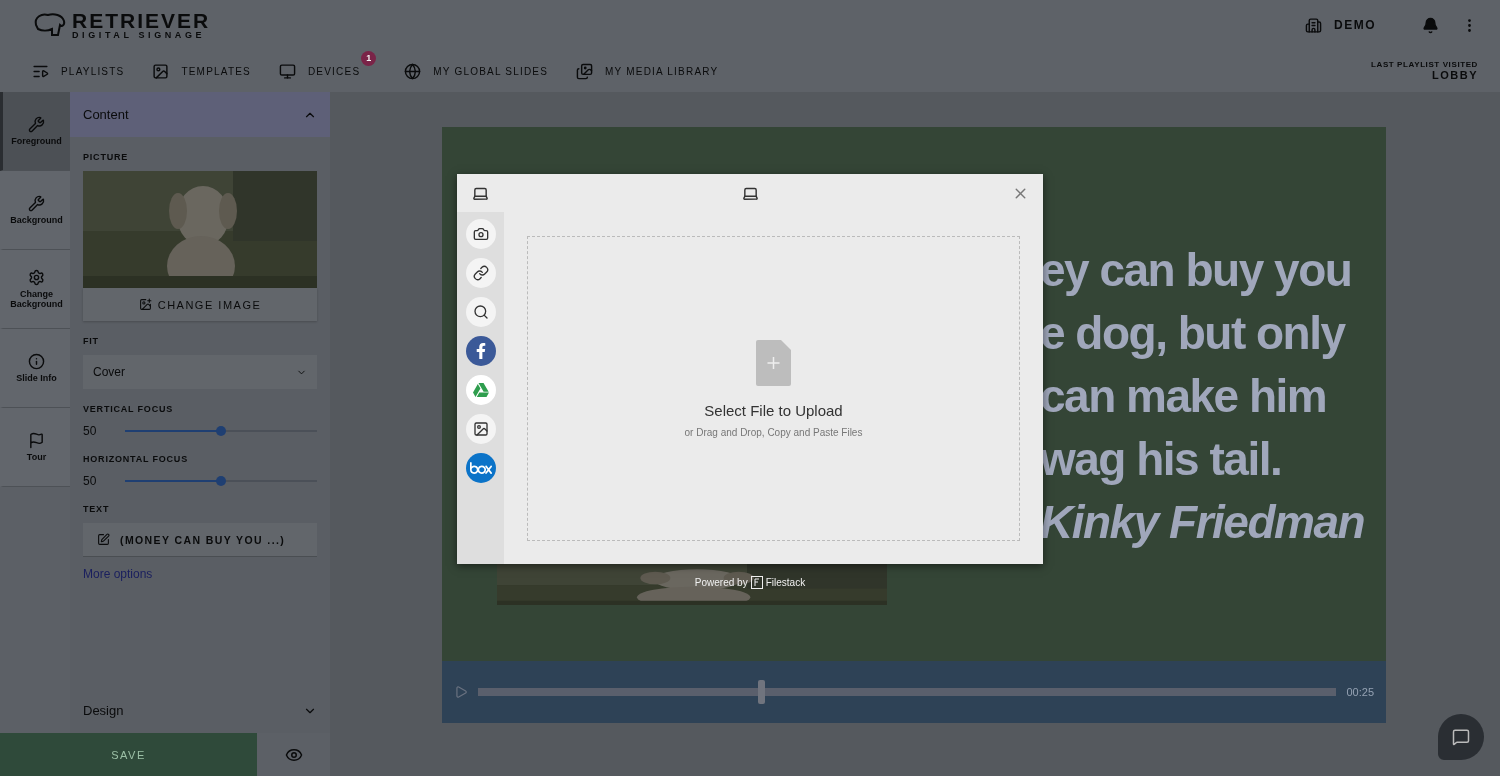 This screenshot has height=776, width=1500. Describe the element at coordinates (480, 468) in the screenshot. I see `box-icon` at that location.